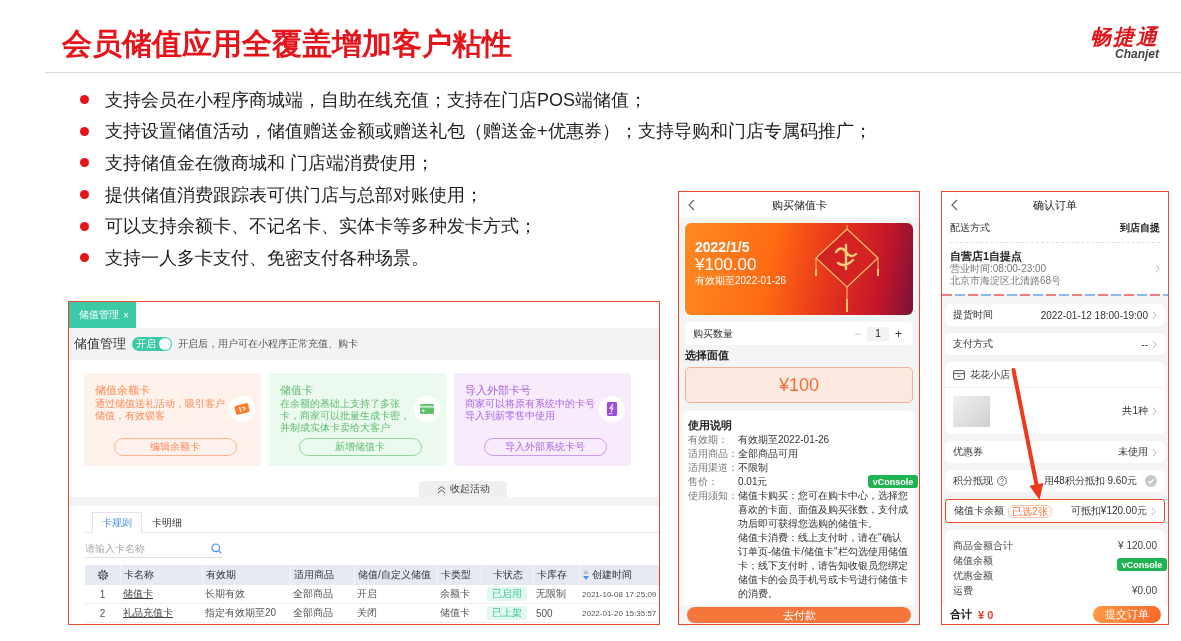  I want to click on row-value: 可抵扣¥120.00元, so click(1108, 511).